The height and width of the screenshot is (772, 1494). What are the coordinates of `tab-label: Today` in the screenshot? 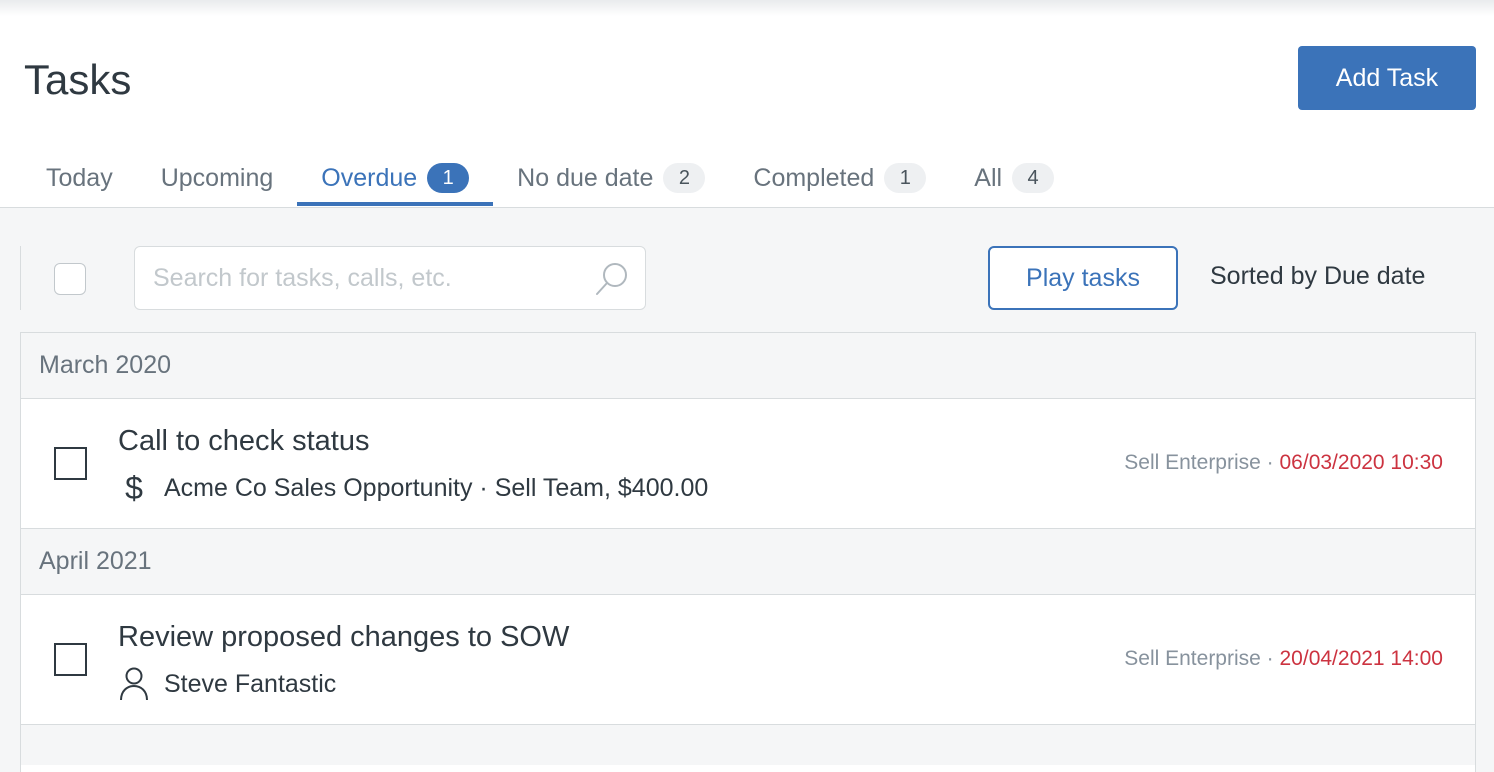 It's located at (79, 177).